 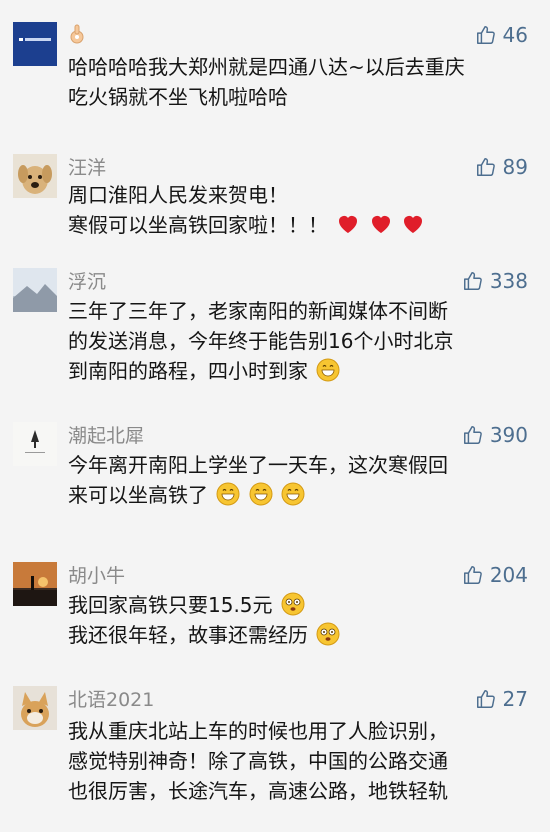 What do you see at coordinates (96, 576) in the screenshot?
I see `user-name: 胡小牛` at bounding box center [96, 576].